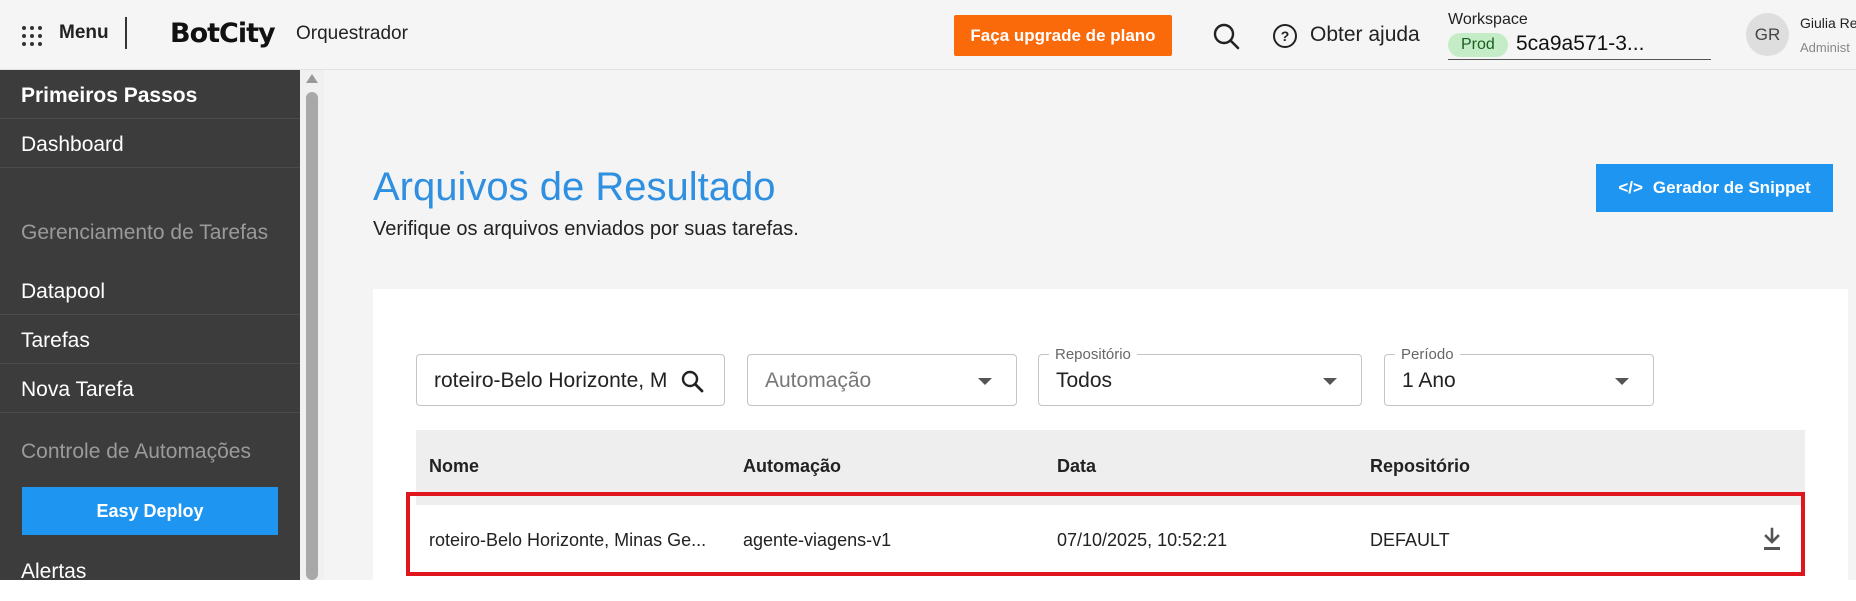  I want to click on repository-legend: Repositório, so click(1093, 354).